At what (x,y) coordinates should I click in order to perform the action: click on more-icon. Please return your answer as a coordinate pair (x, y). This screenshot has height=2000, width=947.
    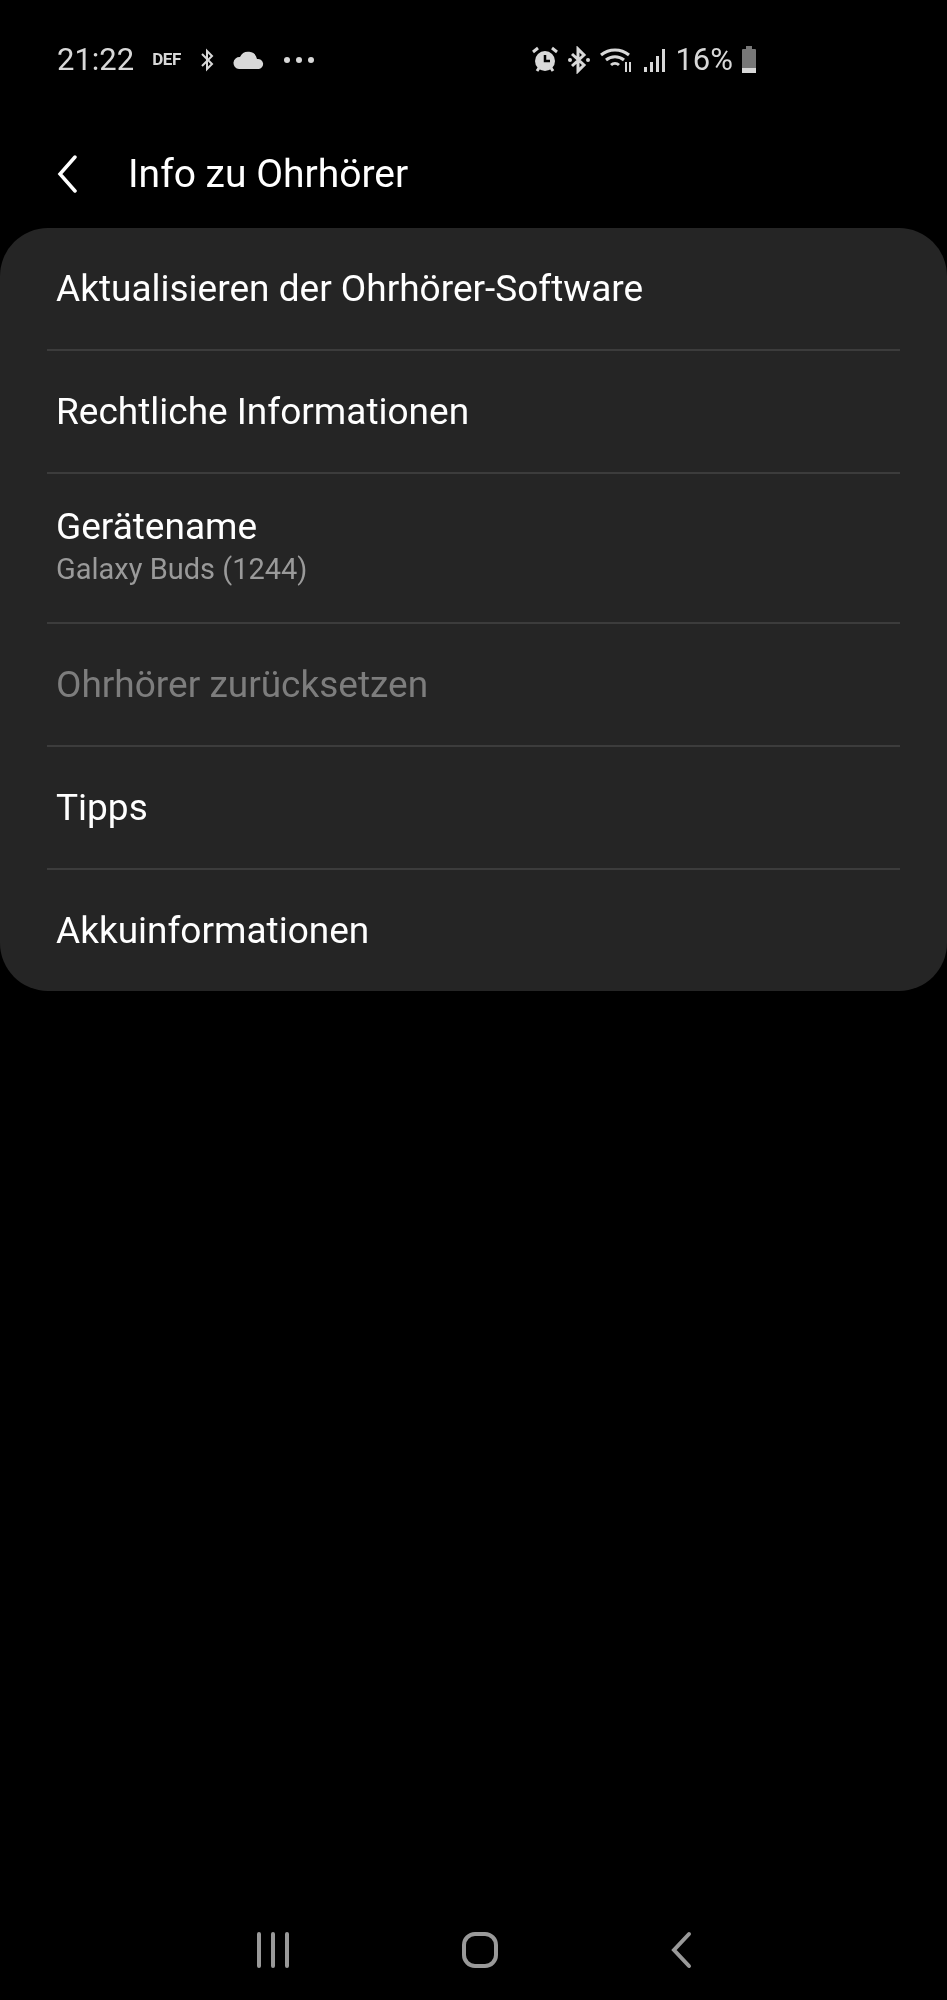
    Looking at the image, I should click on (298, 60).